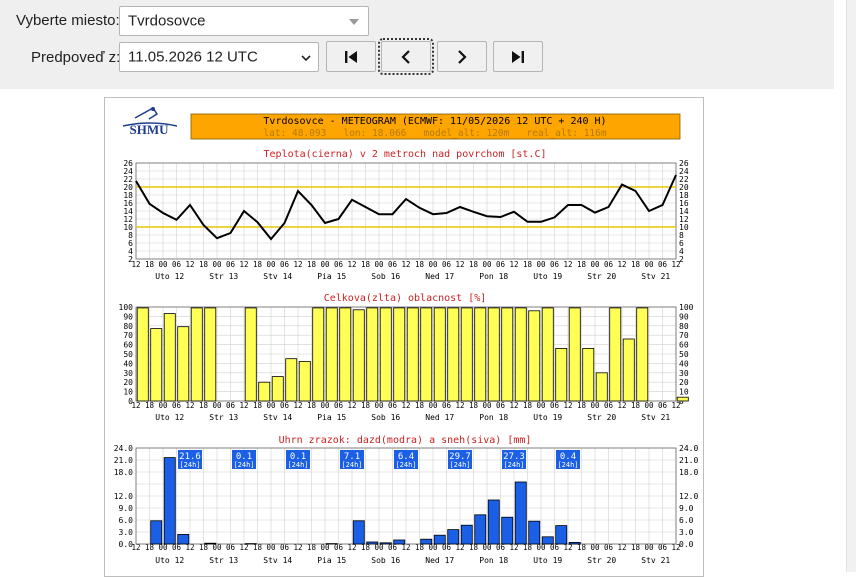 This screenshot has width=856, height=577. What do you see at coordinates (244, 21) in the screenshot?
I see `city-select: Tvrdosovce` at bounding box center [244, 21].